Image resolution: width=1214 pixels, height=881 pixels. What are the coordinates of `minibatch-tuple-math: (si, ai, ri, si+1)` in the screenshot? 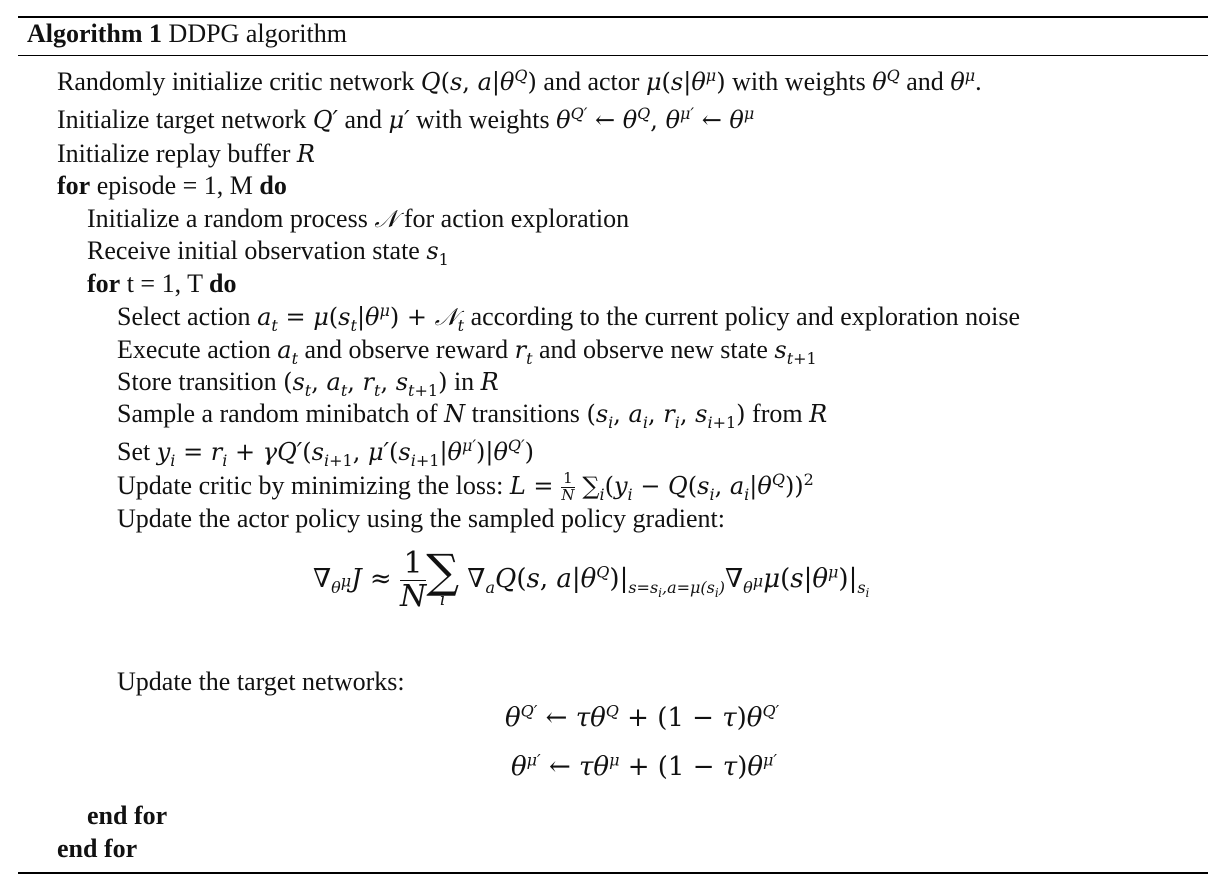 It's located at (666, 416).